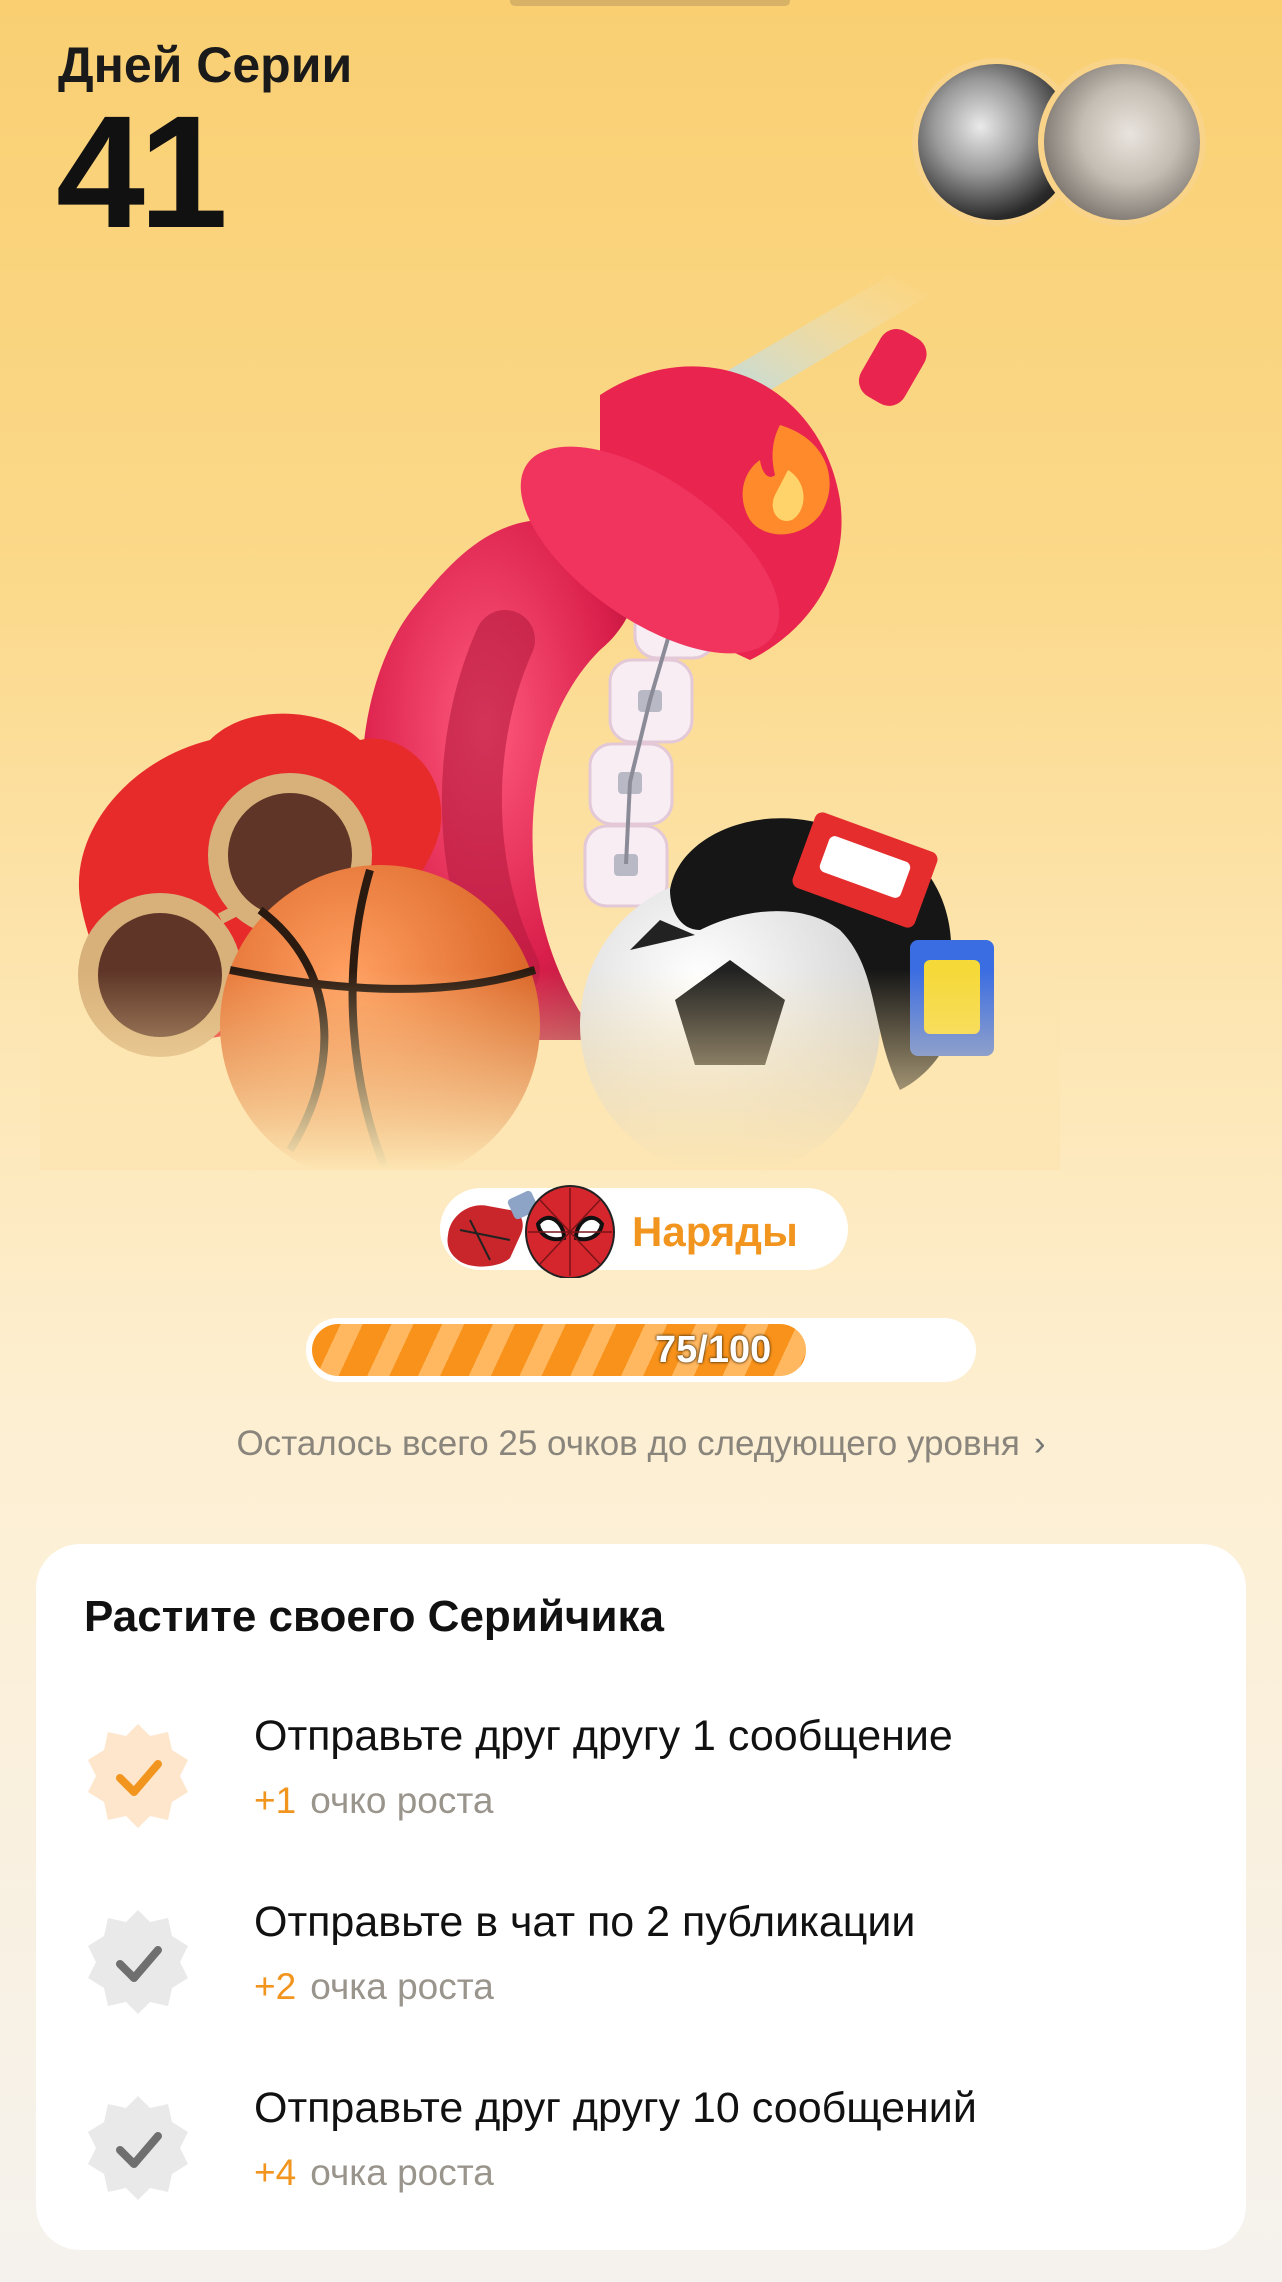 This screenshot has height=2282, width=1282. Describe the element at coordinates (275, 1986) in the screenshot. I see `task-points: +2` at that location.